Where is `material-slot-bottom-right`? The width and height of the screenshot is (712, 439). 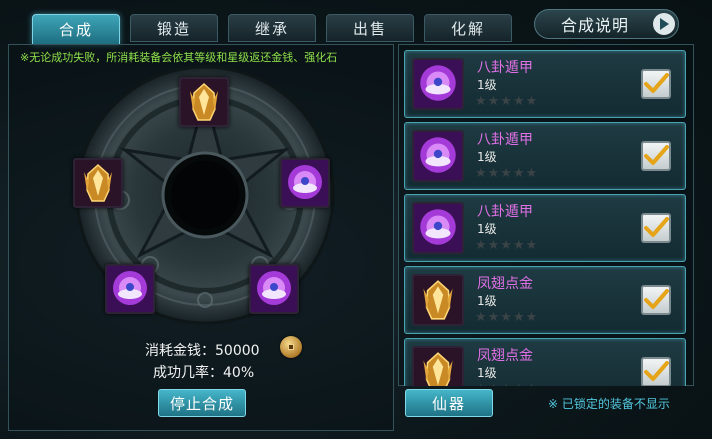
material-slot-bottom-right is located at coordinates (274, 289).